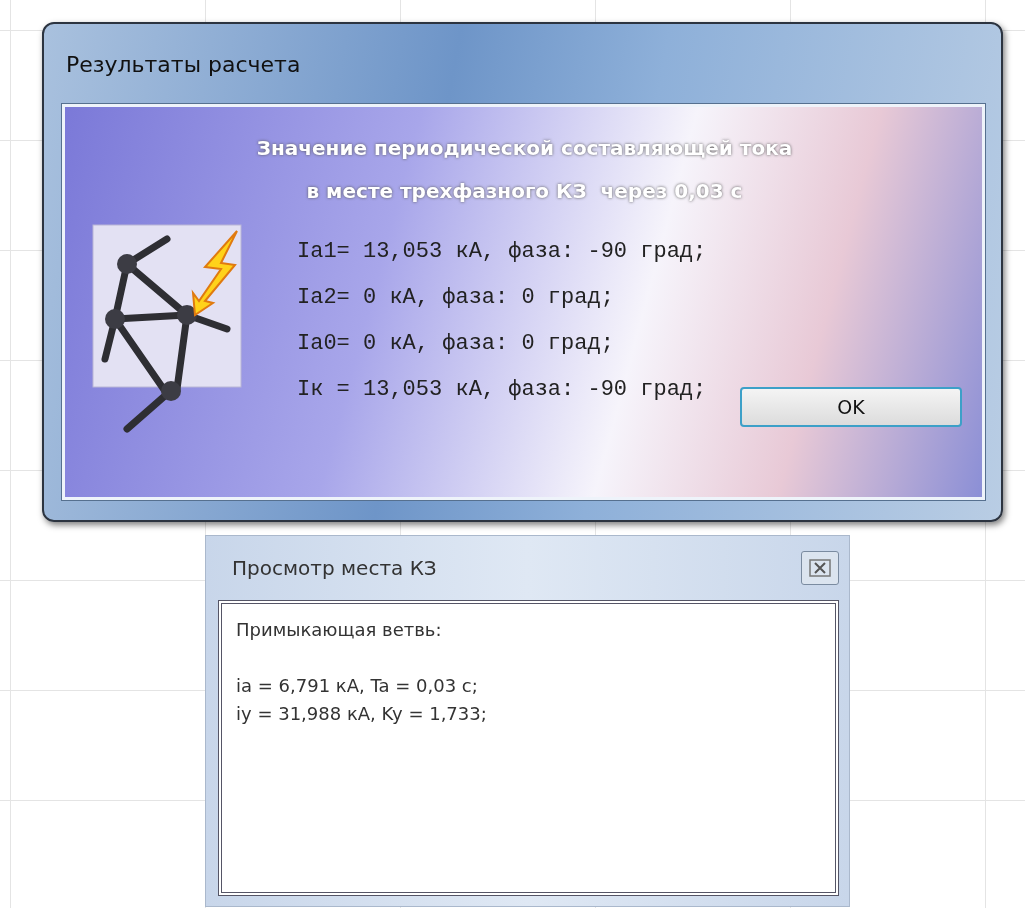 The width and height of the screenshot is (1025, 908). What do you see at coordinates (851, 407) in the screenshot?
I see `ok-button: OK` at bounding box center [851, 407].